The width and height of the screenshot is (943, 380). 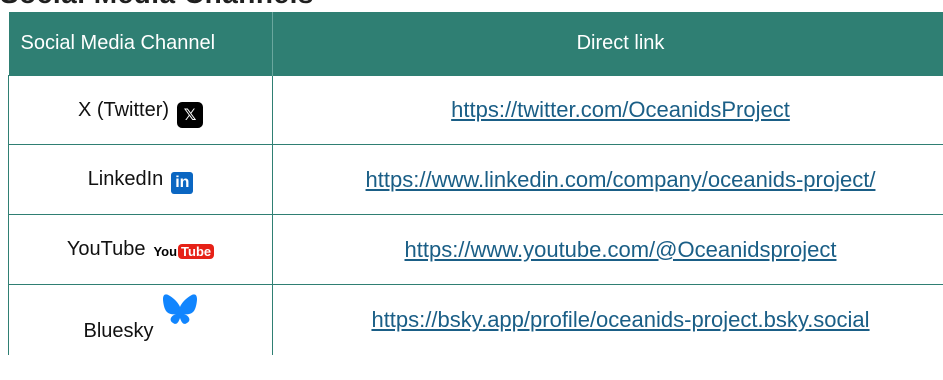 I want to click on channel-name: YouTube, so click(x=106, y=249).